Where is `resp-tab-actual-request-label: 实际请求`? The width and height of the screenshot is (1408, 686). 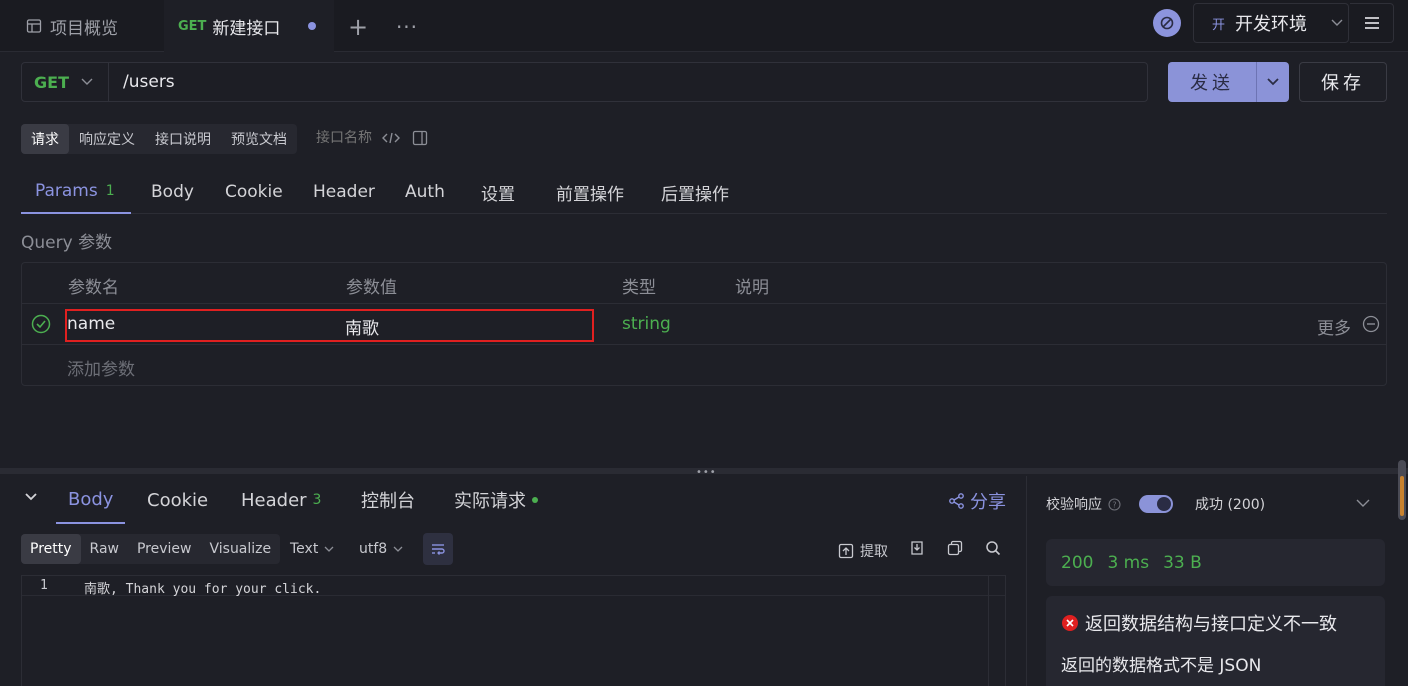
resp-tab-actual-request-label: 实际请求 is located at coordinates (490, 501).